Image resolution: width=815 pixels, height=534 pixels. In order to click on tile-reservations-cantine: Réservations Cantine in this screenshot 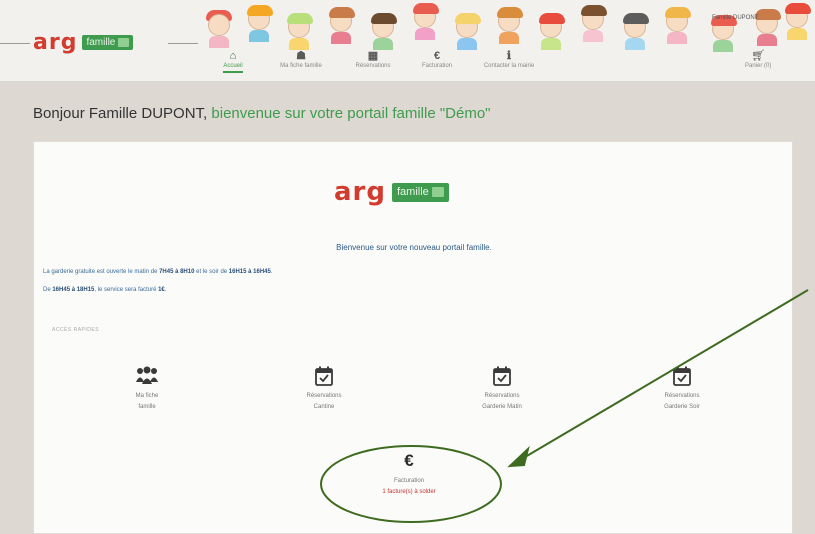, I will do `click(324, 389)`.